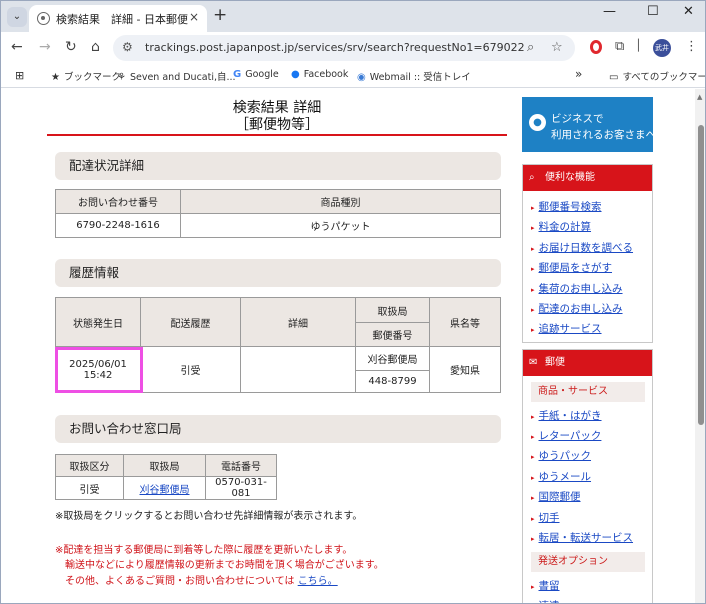  I want to click on bookmark-star-icon: ☆, so click(557, 47).